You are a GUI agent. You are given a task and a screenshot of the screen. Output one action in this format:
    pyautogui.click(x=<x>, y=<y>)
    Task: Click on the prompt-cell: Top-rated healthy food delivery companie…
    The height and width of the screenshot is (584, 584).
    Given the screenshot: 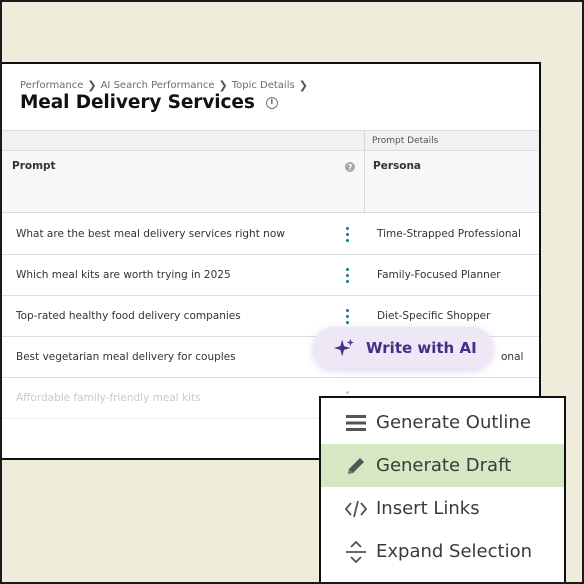 What is the action you would take?
    pyautogui.click(x=128, y=316)
    